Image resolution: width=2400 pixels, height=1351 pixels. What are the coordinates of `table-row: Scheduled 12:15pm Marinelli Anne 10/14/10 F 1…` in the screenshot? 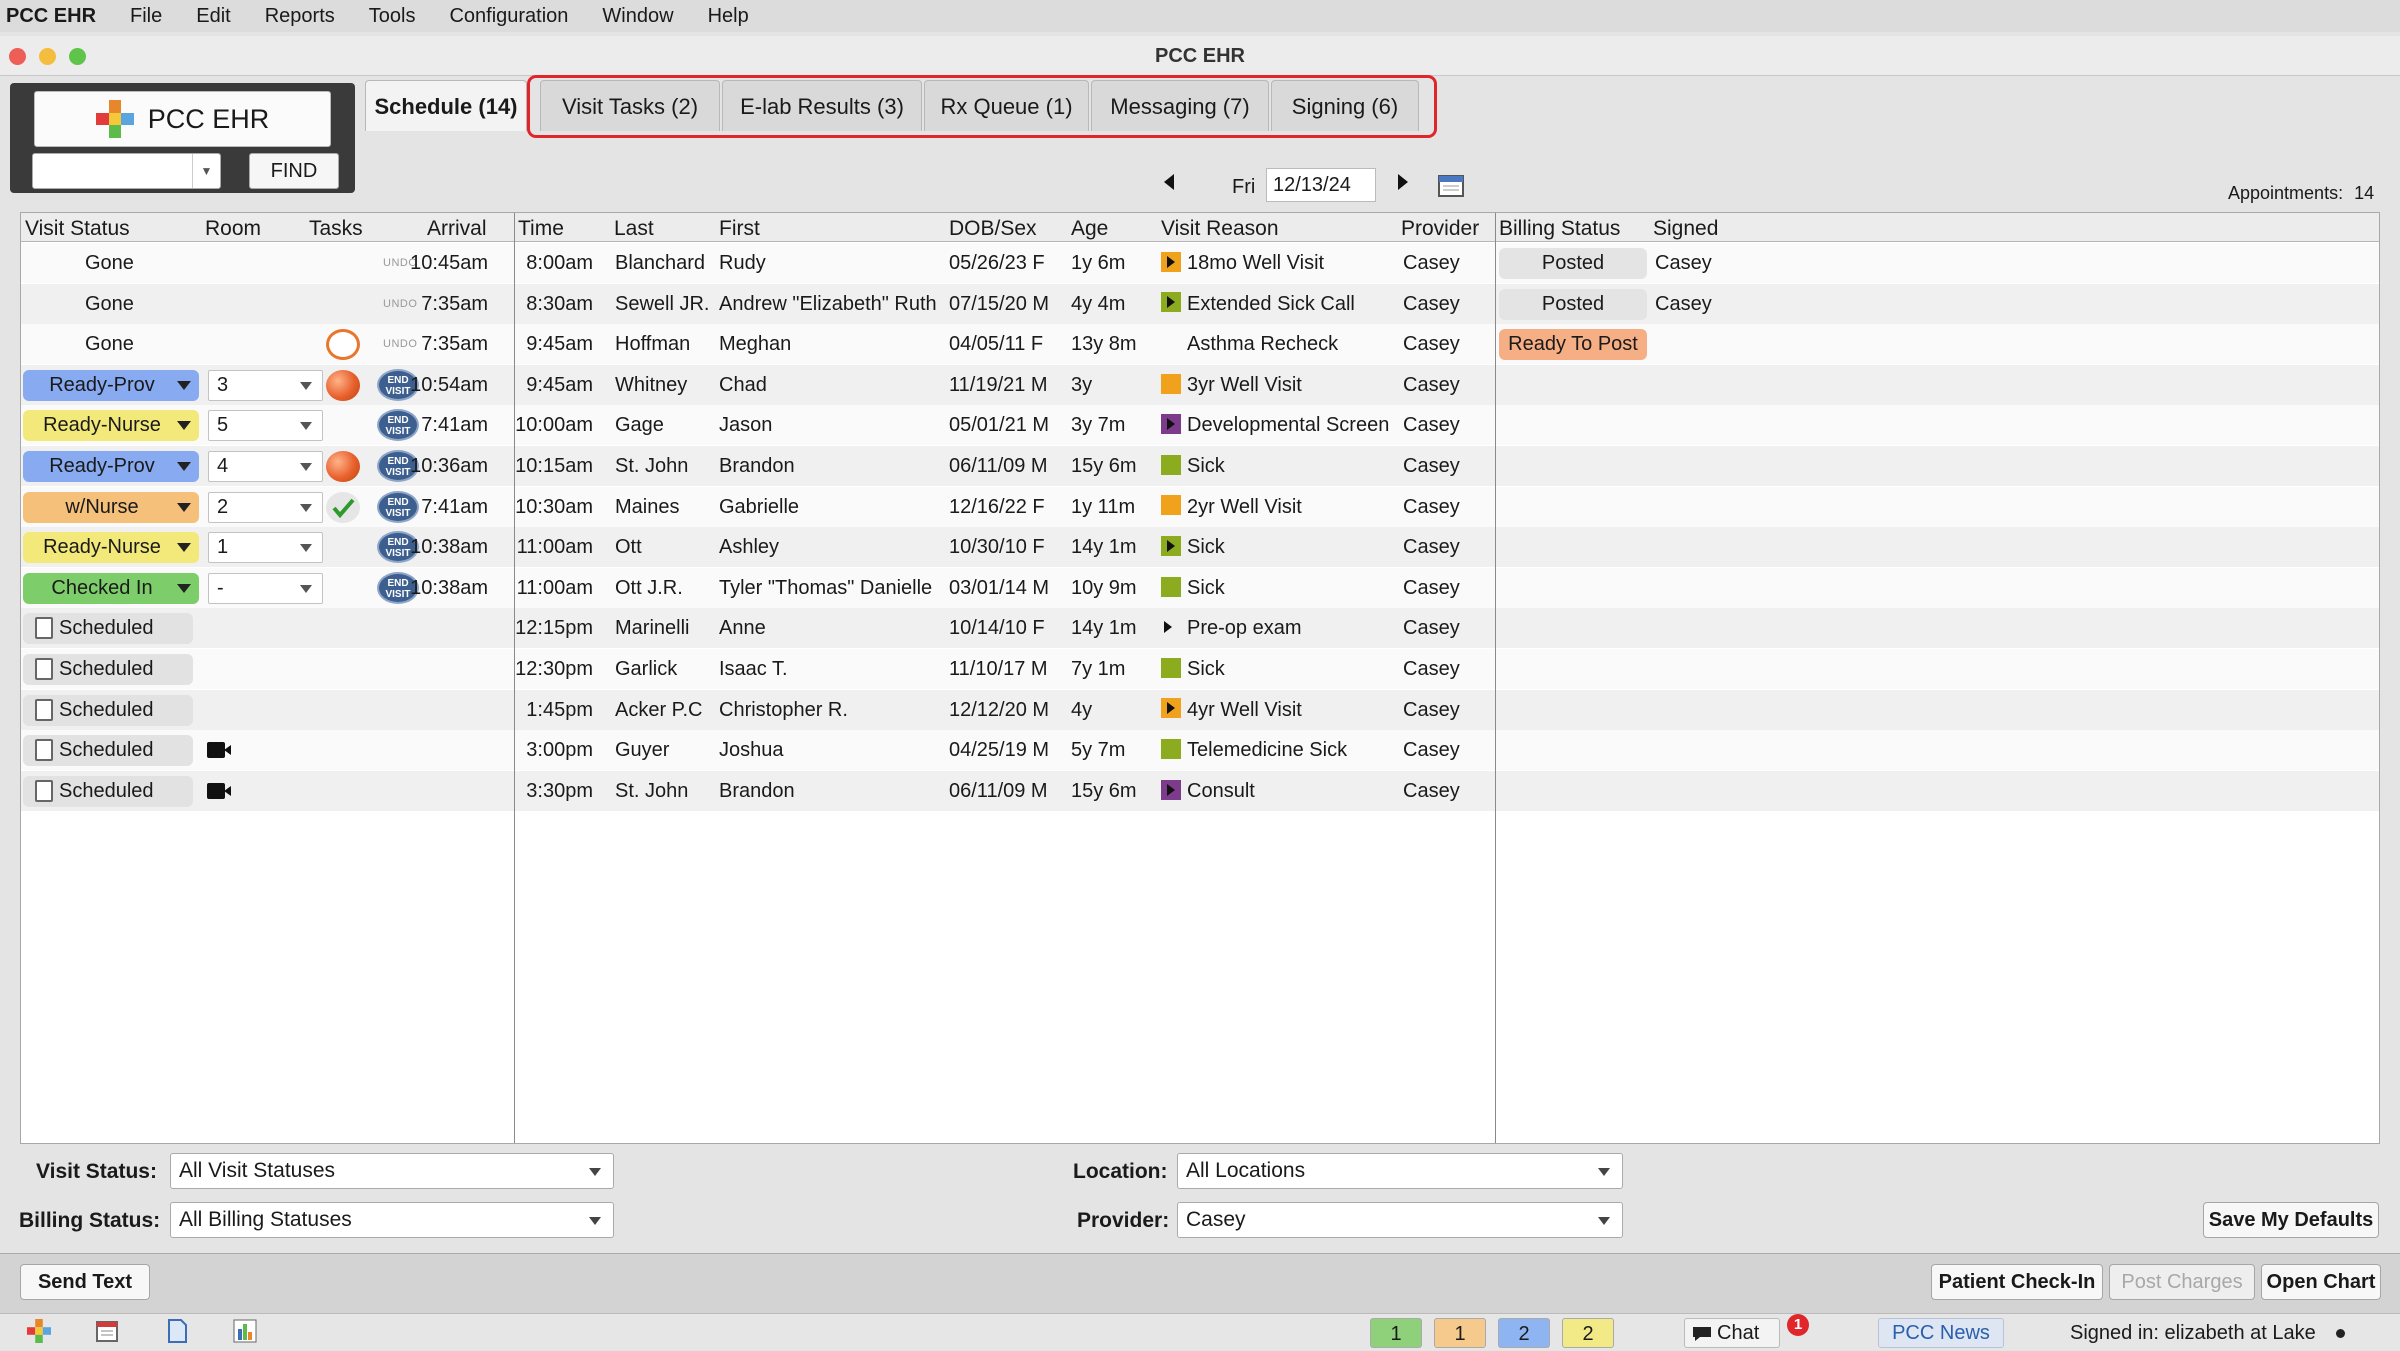 It's located at (1200, 628).